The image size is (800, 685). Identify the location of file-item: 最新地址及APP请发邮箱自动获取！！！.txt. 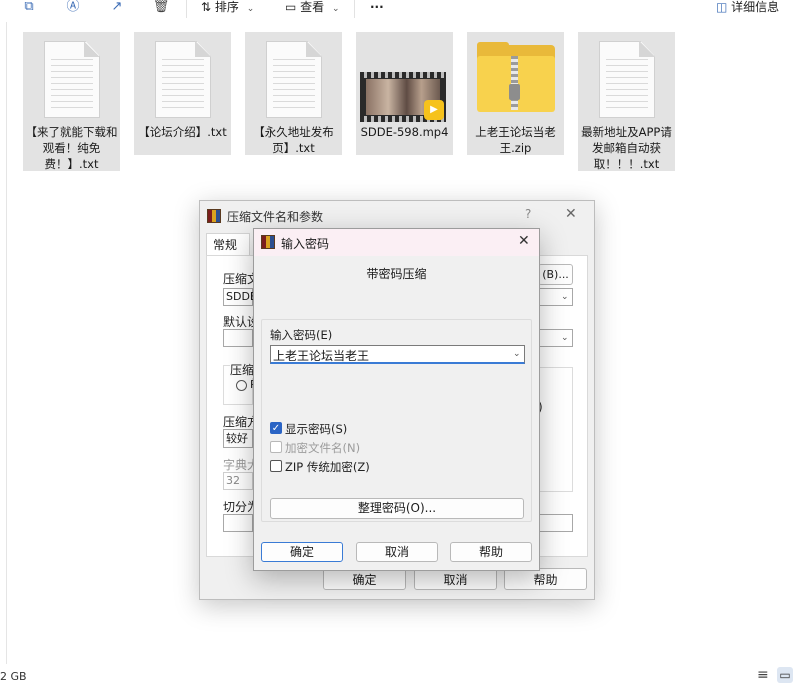
(626, 101).